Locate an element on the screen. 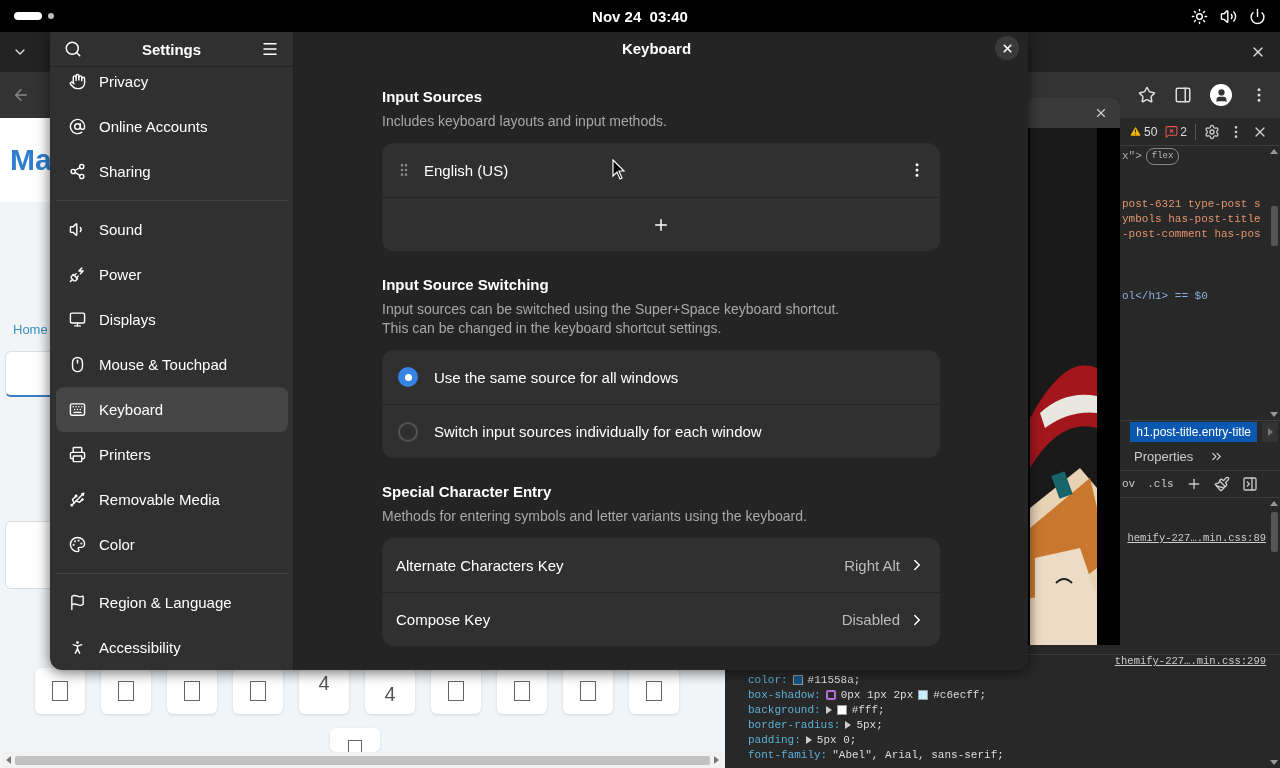  filter-toggle: .cls is located at coordinates (1160, 484).